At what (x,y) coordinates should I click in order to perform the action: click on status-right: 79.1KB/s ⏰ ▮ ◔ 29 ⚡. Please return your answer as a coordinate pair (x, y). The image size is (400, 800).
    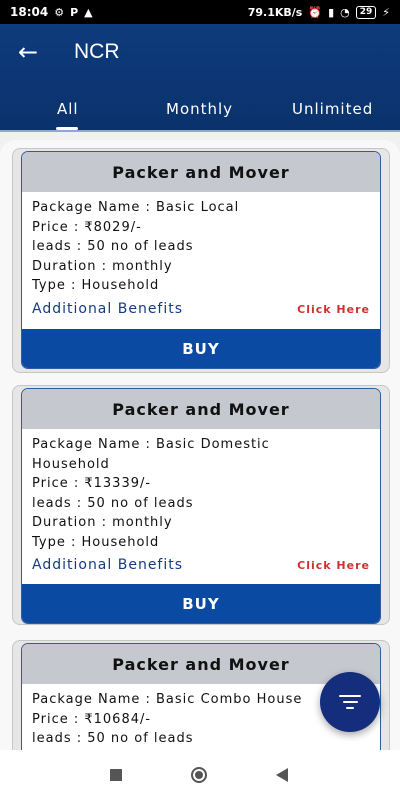
    Looking at the image, I should click on (318, 12).